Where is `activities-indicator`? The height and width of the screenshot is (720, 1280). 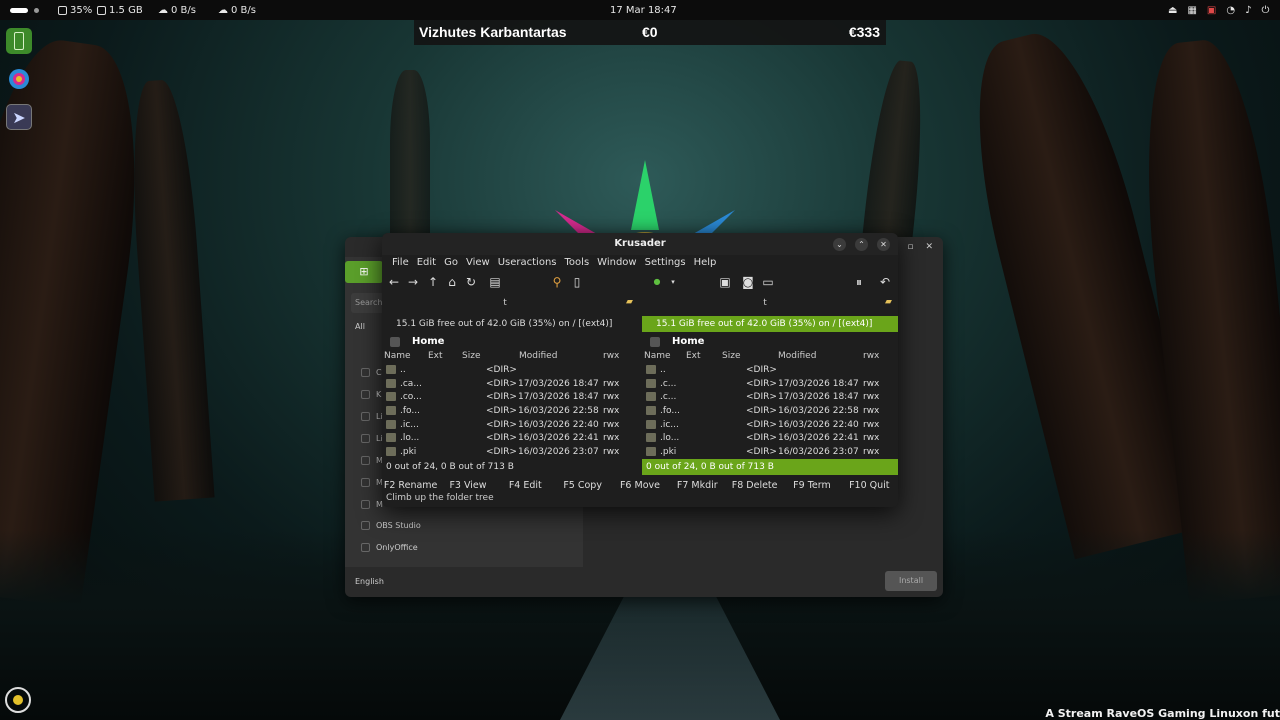 activities-indicator is located at coordinates (24, 10).